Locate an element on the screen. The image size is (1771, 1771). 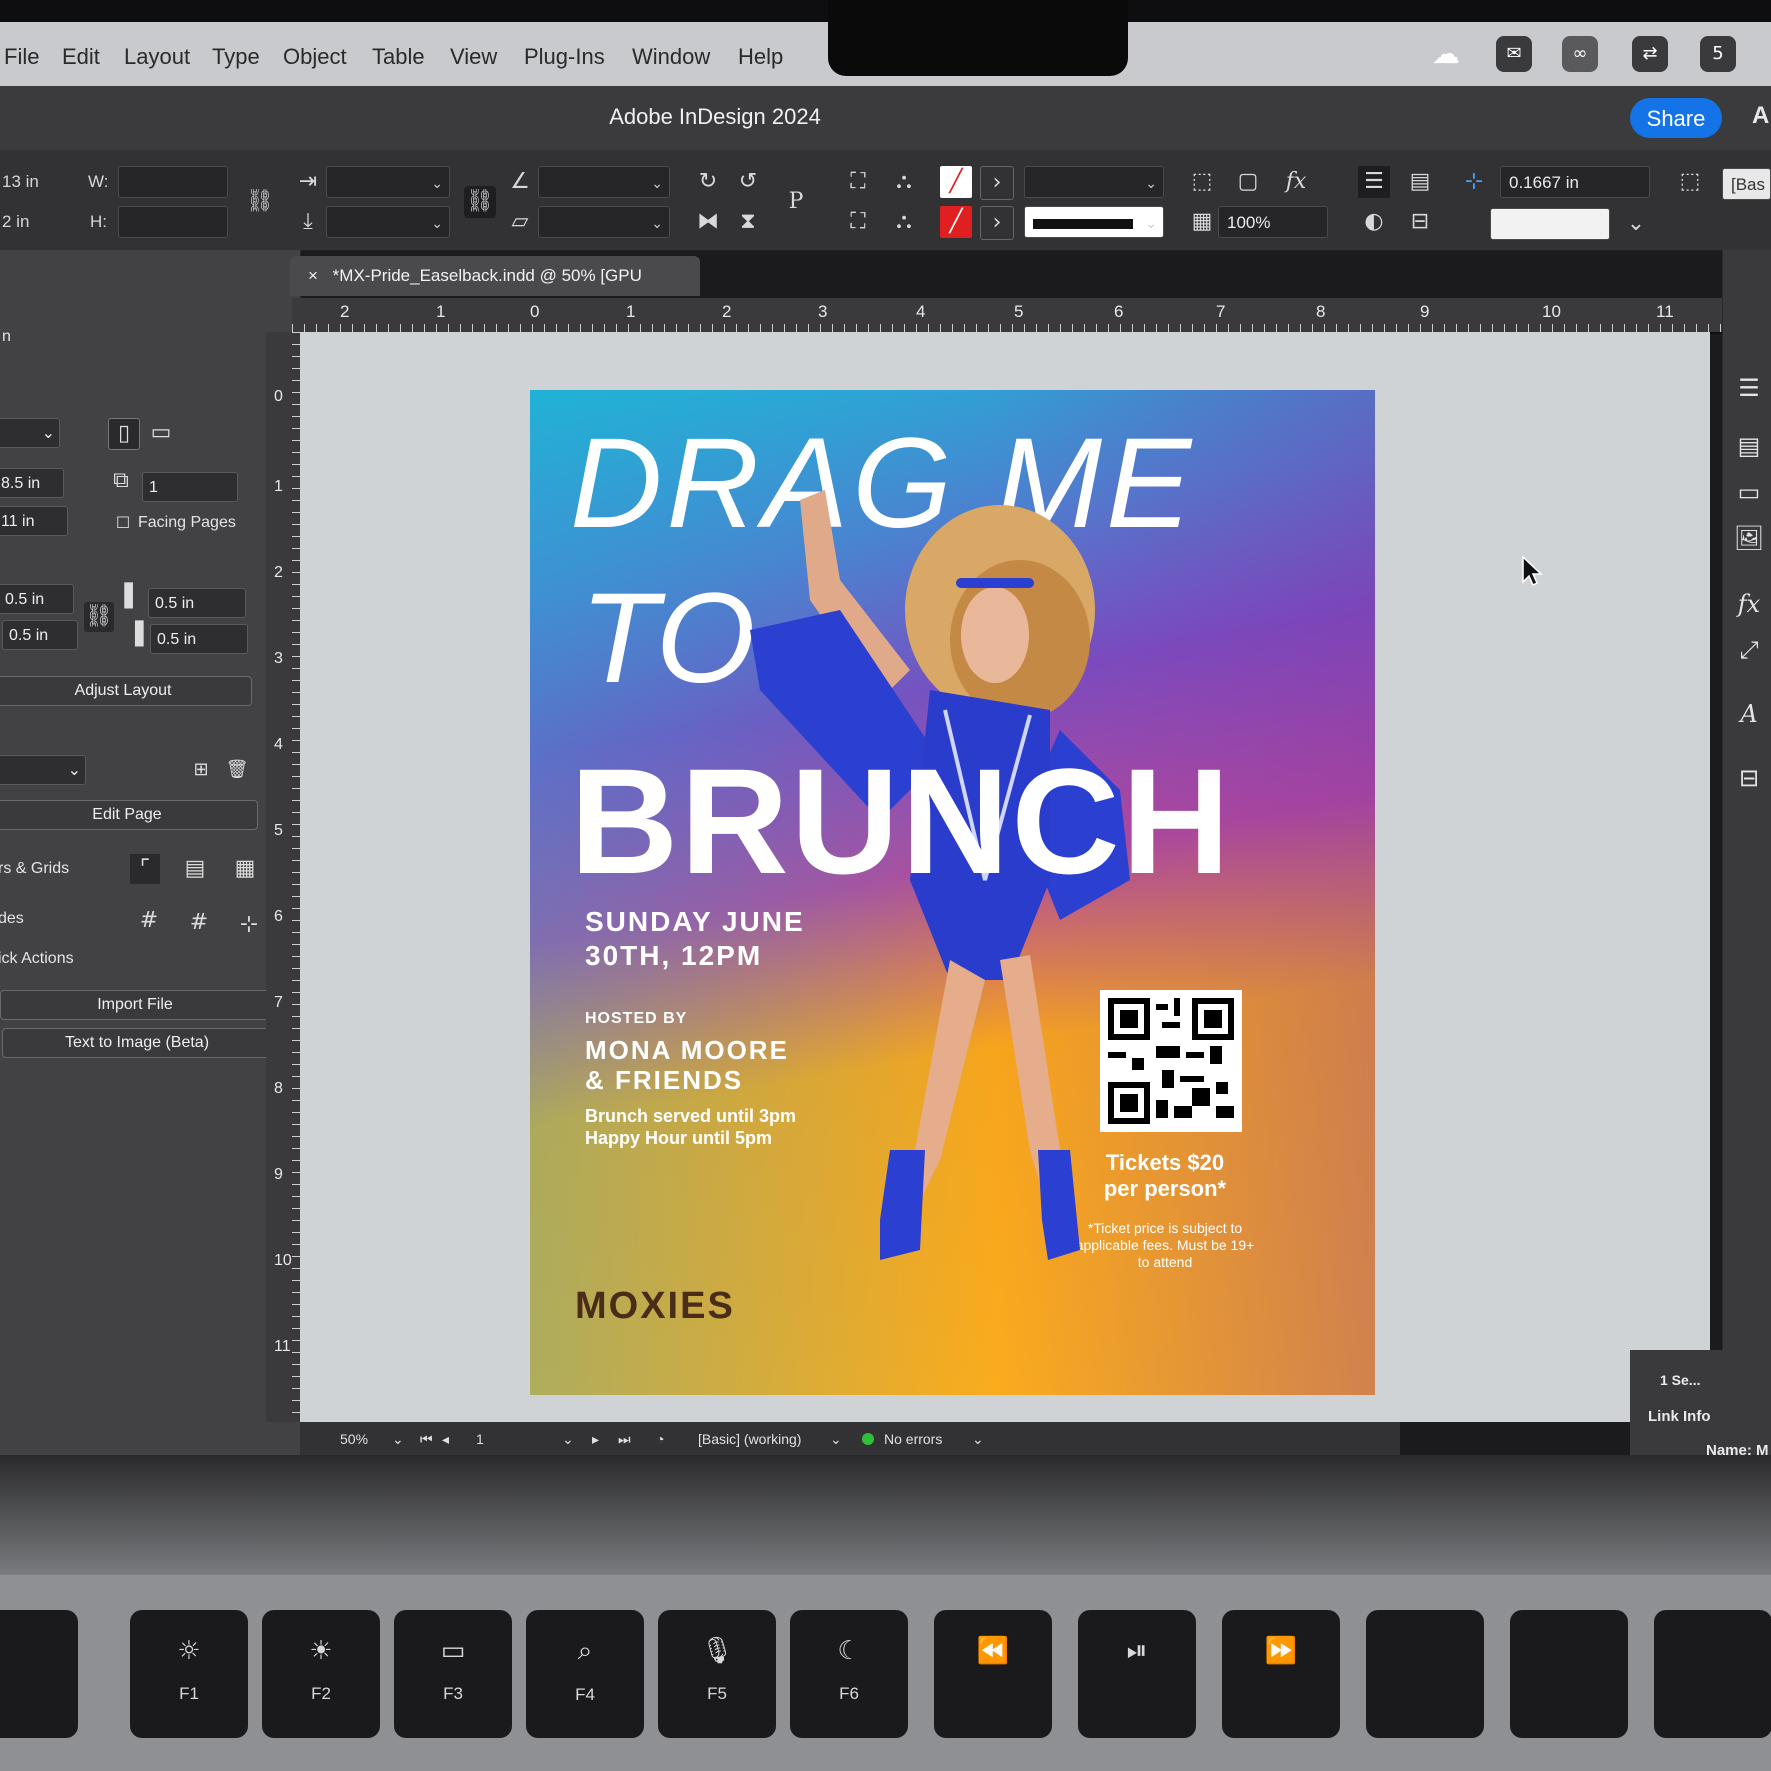
pages-count-field: 1 is located at coordinates (190, 487).